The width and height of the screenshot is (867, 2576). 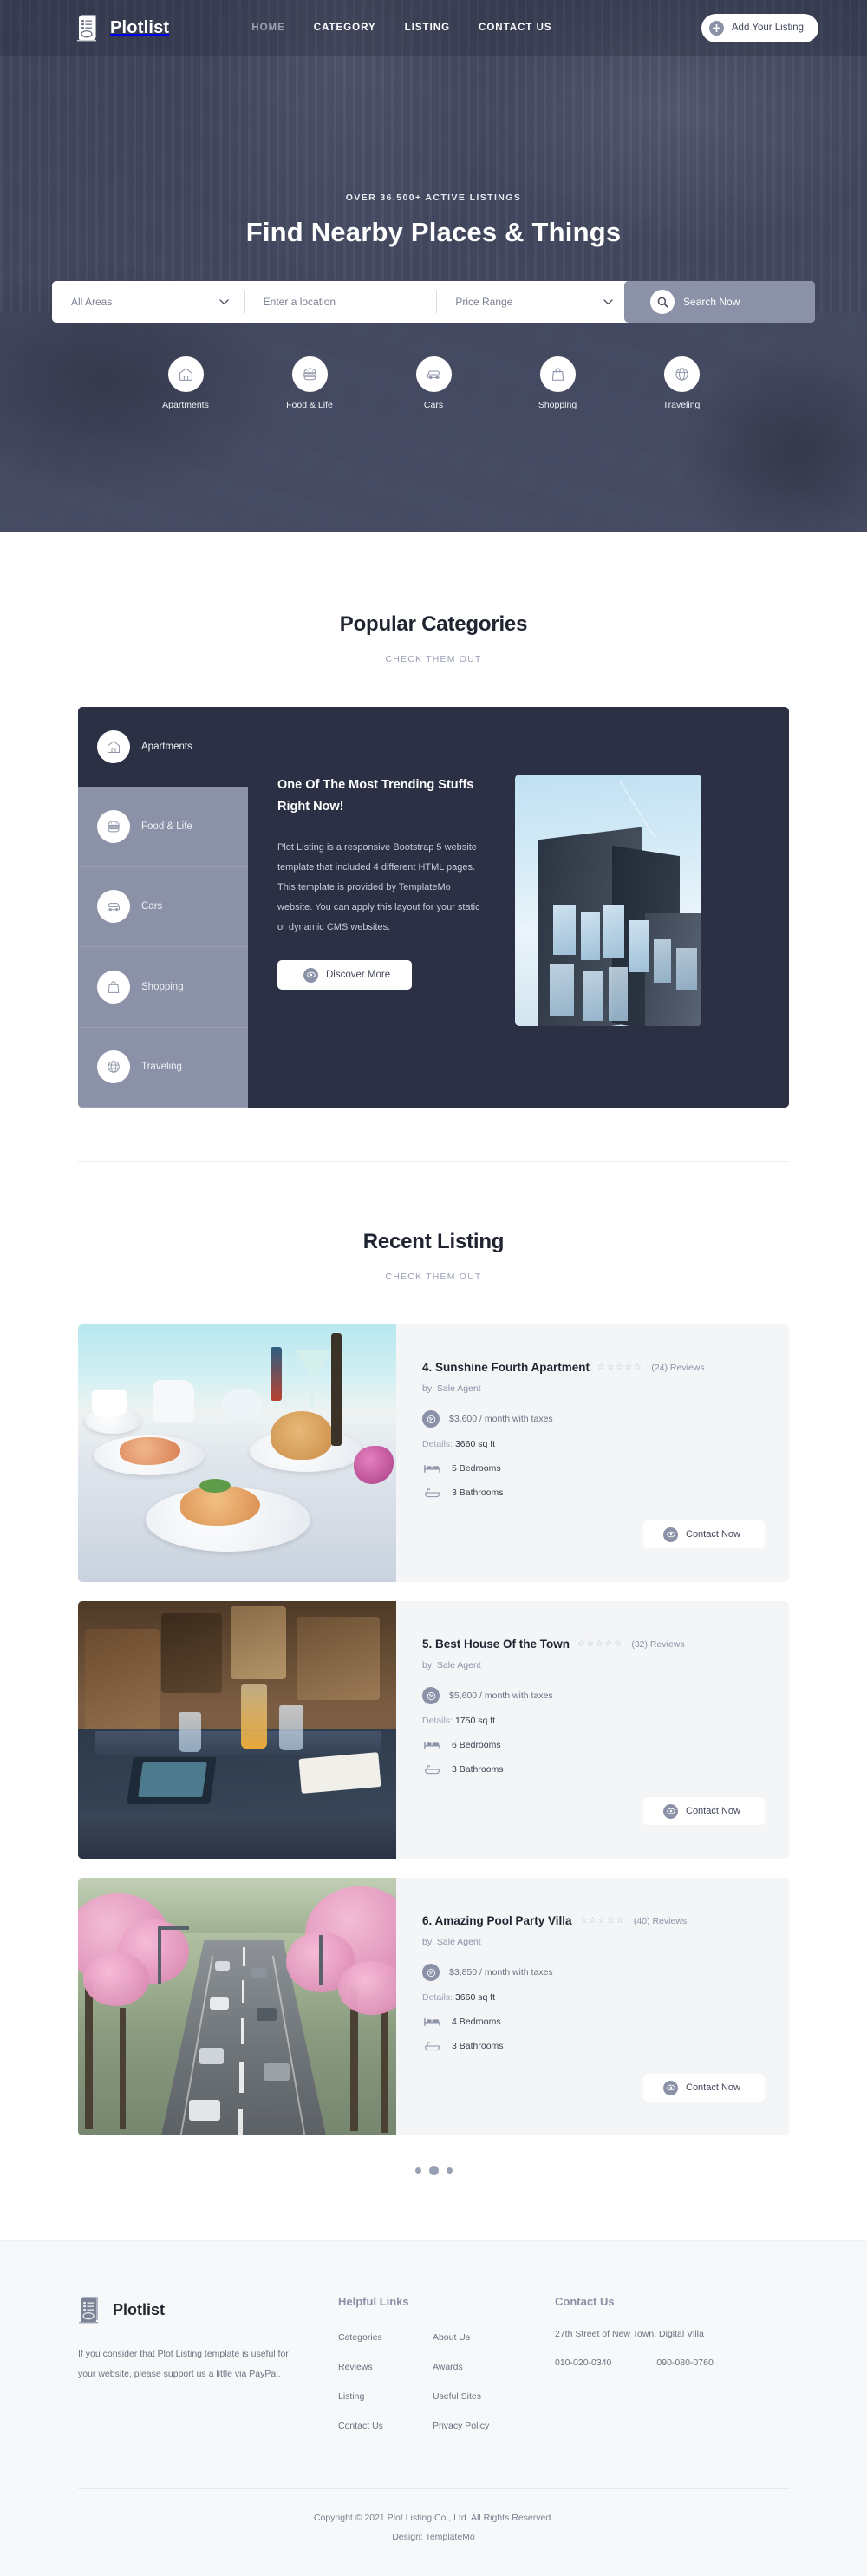 What do you see at coordinates (433, 232) in the screenshot?
I see `hero-title: Find Nearby Places & Things` at bounding box center [433, 232].